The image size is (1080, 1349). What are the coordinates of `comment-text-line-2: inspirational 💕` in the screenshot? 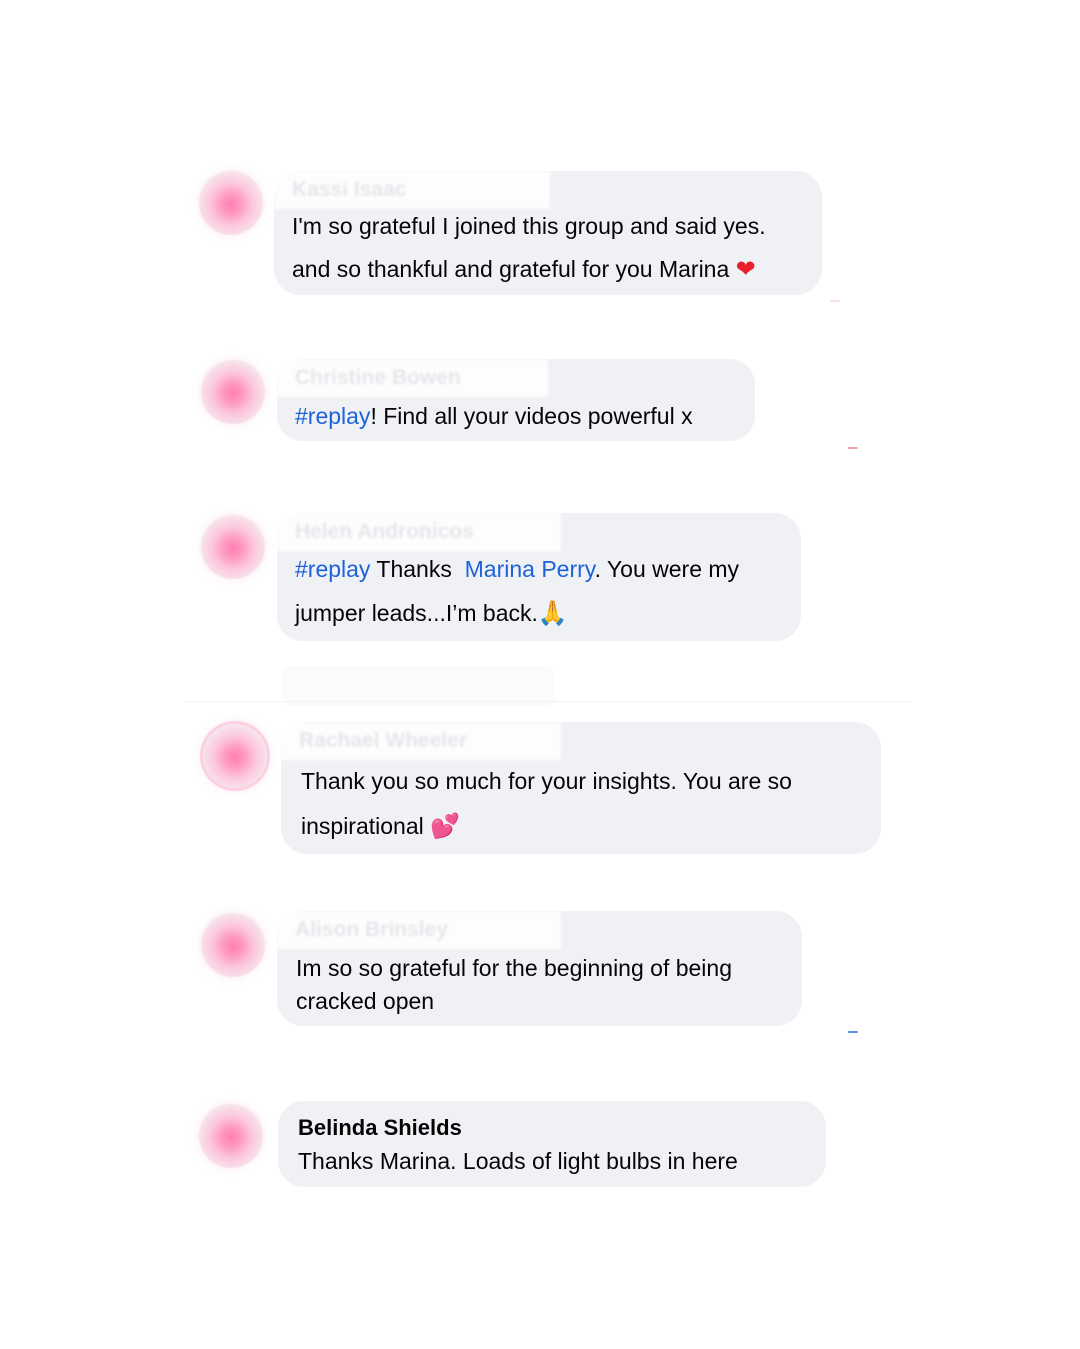 It's located at (380, 826).